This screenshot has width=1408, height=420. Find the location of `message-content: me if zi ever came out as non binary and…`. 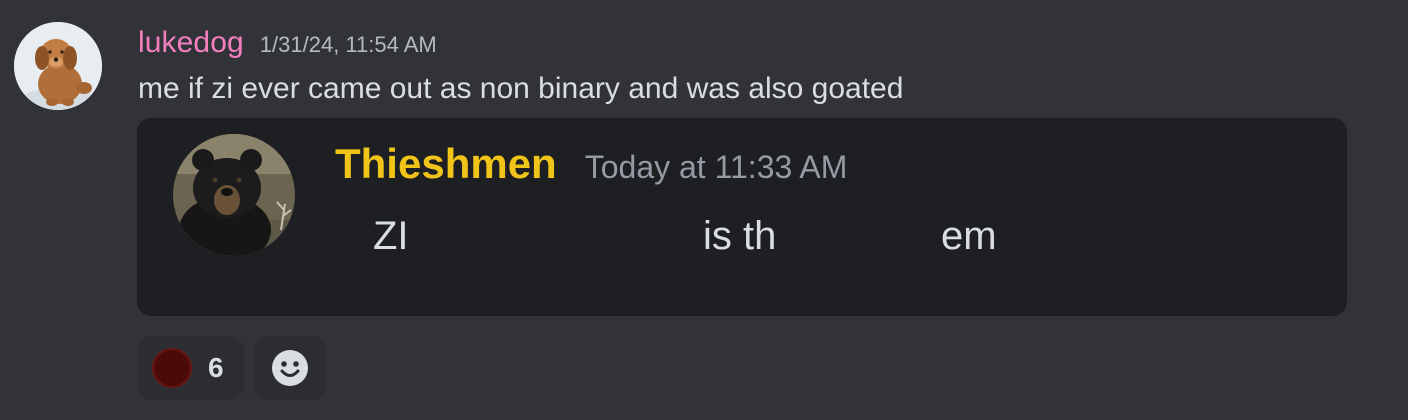

message-content: me if zi ever came out as non binary and… is located at coordinates (521, 88).